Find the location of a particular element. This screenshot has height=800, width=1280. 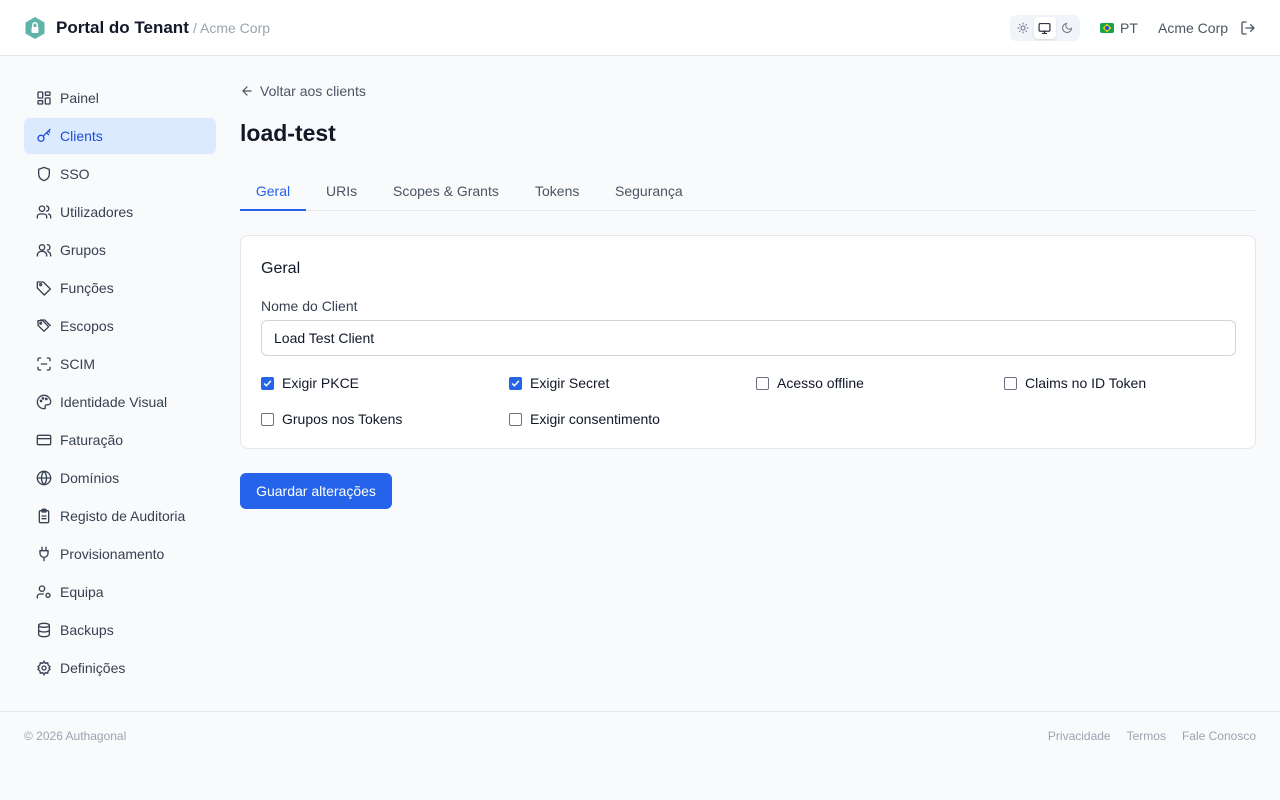

footer-links: Privacidade Termos Fale Conosco is located at coordinates (1152, 736).